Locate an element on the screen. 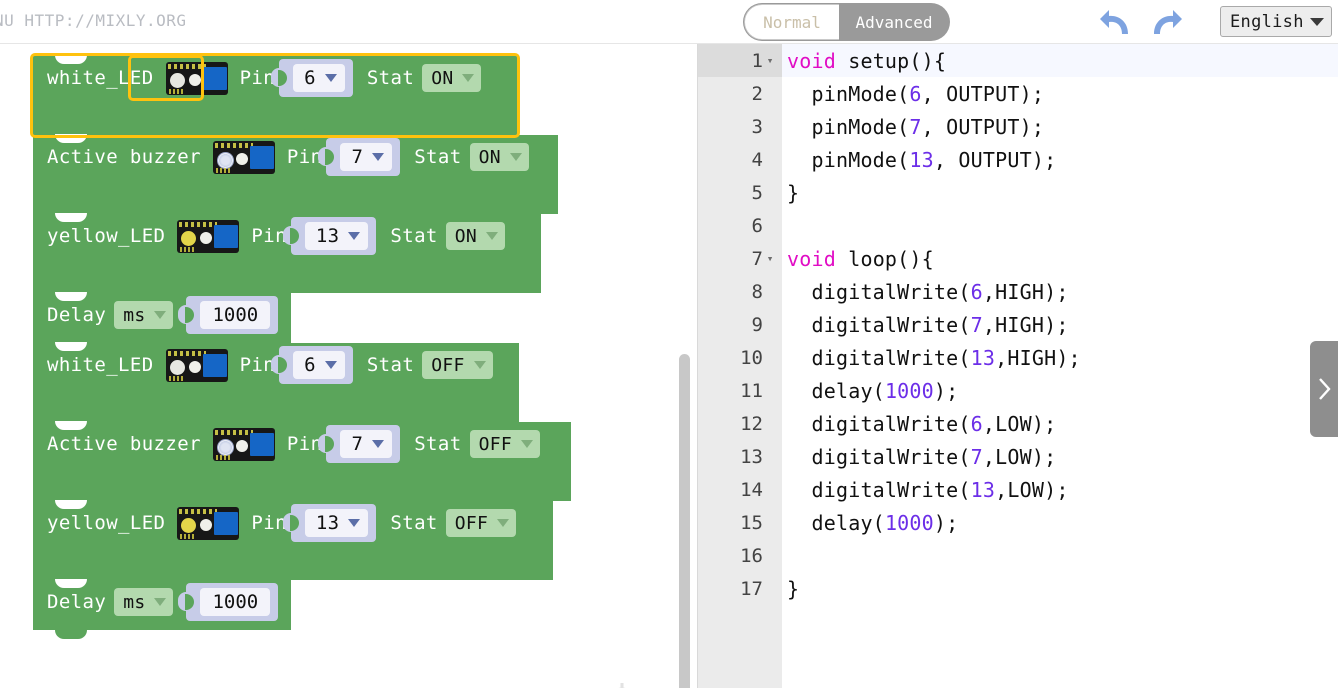  stat-label: Stat is located at coordinates (390, 78).